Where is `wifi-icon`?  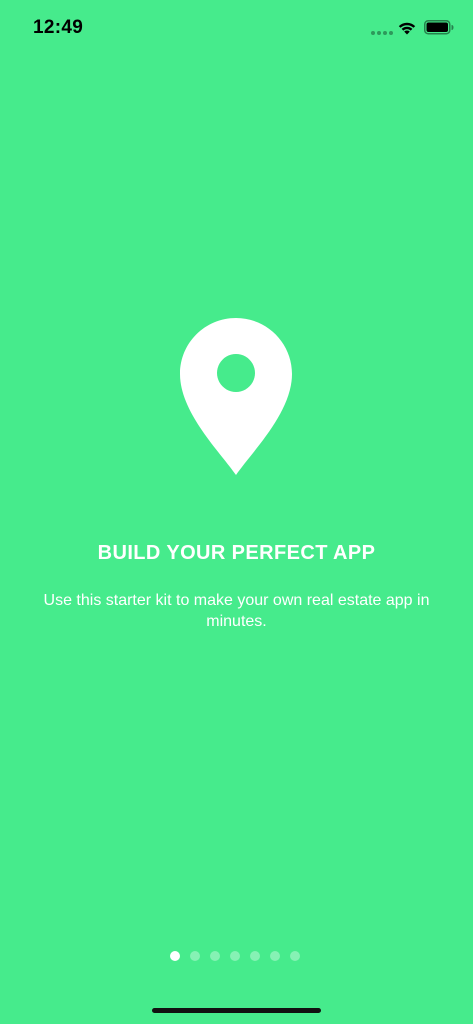 wifi-icon is located at coordinates (407, 28).